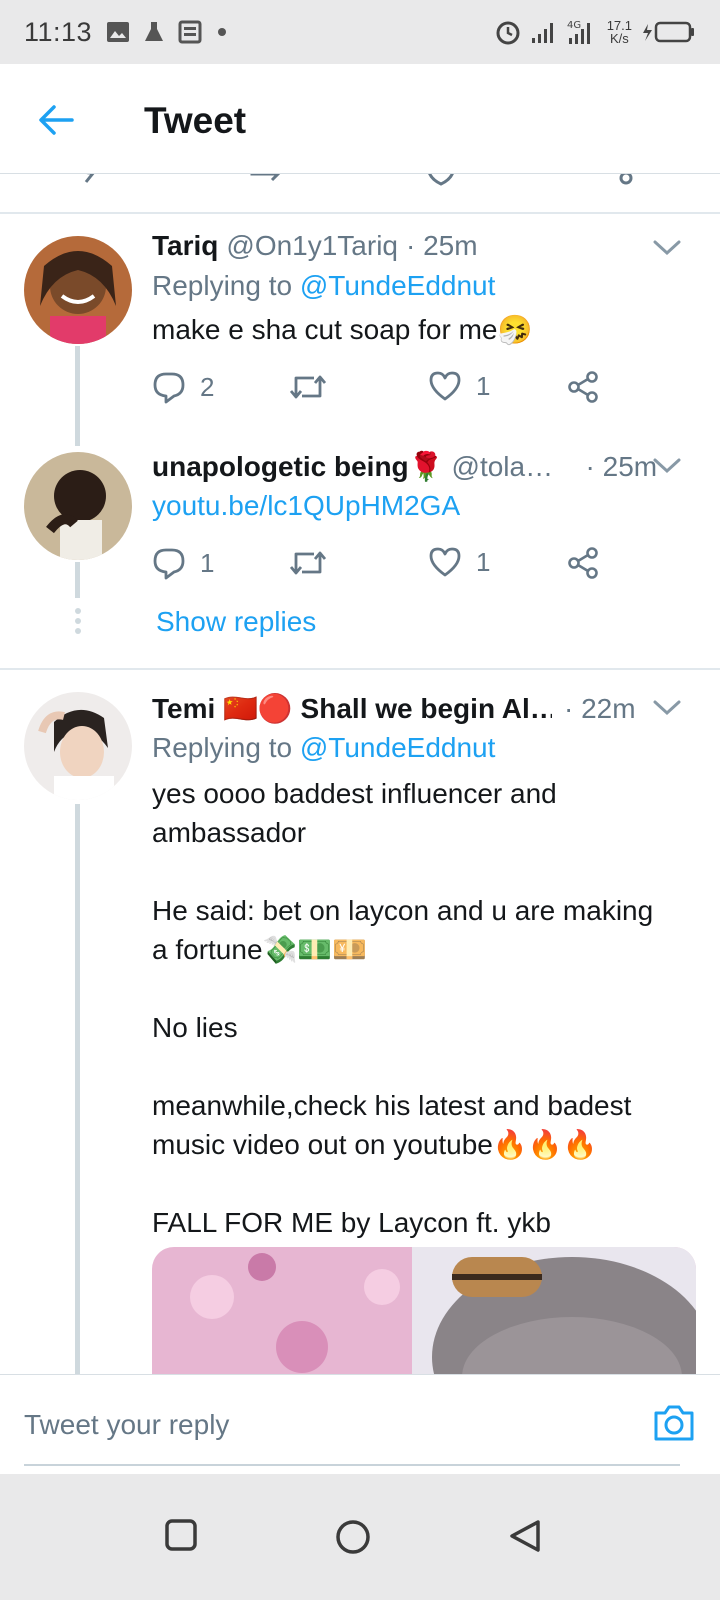 The image size is (720, 1600). What do you see at coordinates (508, 33) in the screenshot?
I see `alarm-icon` at bounding box center [508, 33].